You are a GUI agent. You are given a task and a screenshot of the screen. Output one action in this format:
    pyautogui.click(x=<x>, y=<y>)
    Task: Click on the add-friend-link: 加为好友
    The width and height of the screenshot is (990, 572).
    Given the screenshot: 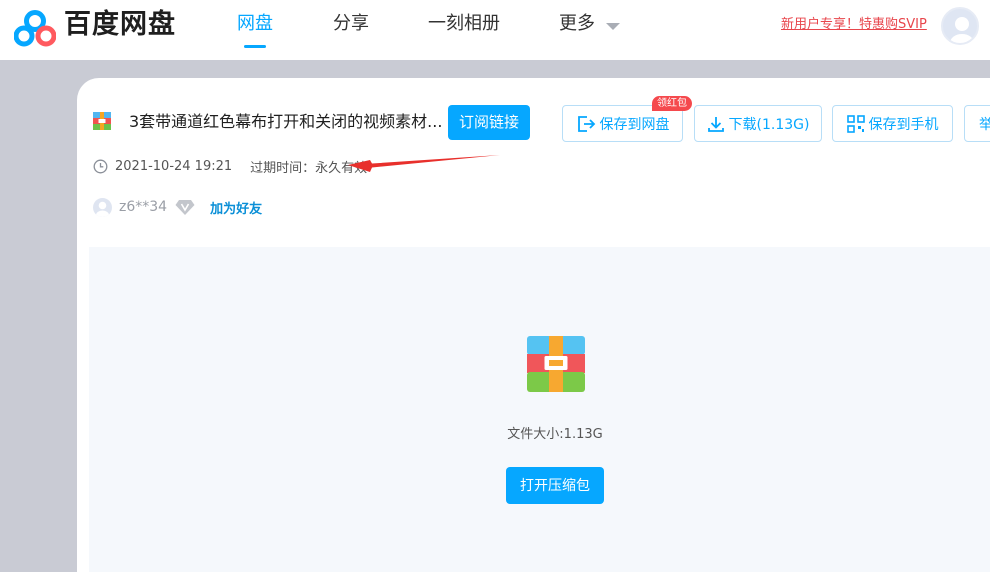 What is the action you would take?
    pyautogui.click(x=236, y=207)
    